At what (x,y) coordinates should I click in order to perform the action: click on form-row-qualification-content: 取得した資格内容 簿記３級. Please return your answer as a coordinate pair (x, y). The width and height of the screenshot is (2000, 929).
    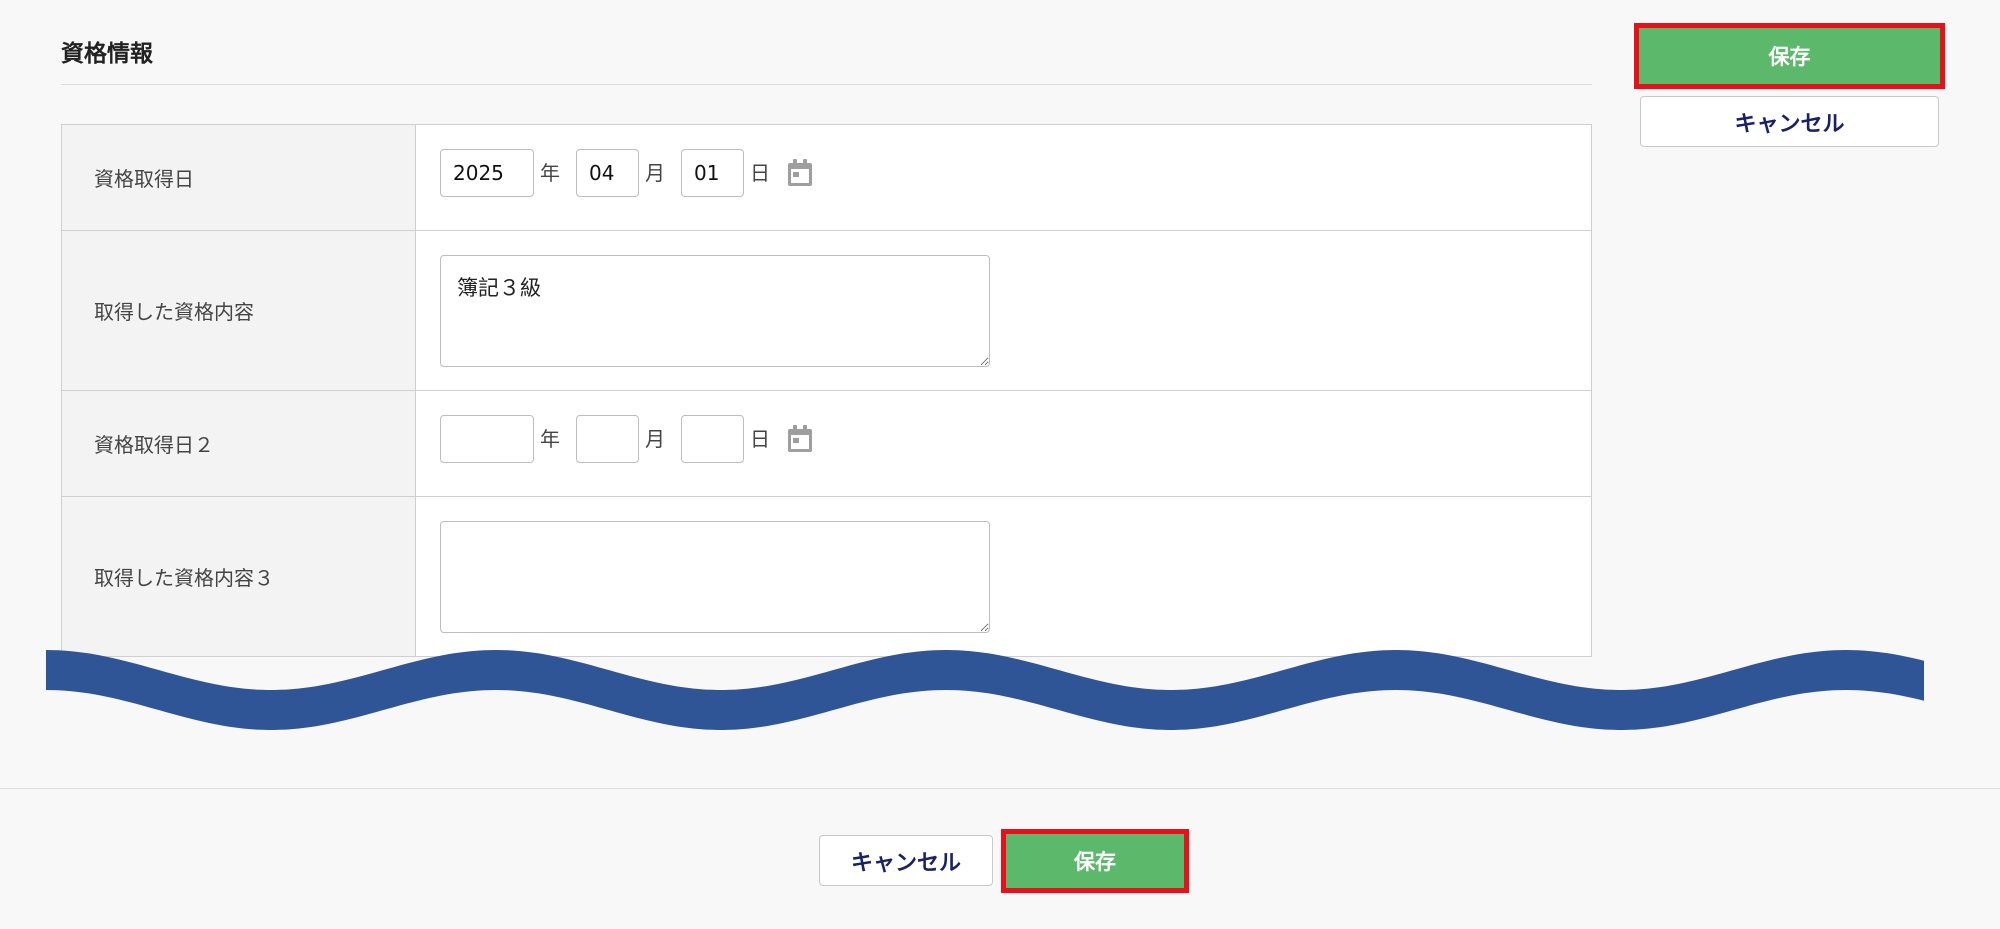
    Looking at the image, I should click on (826, 311).